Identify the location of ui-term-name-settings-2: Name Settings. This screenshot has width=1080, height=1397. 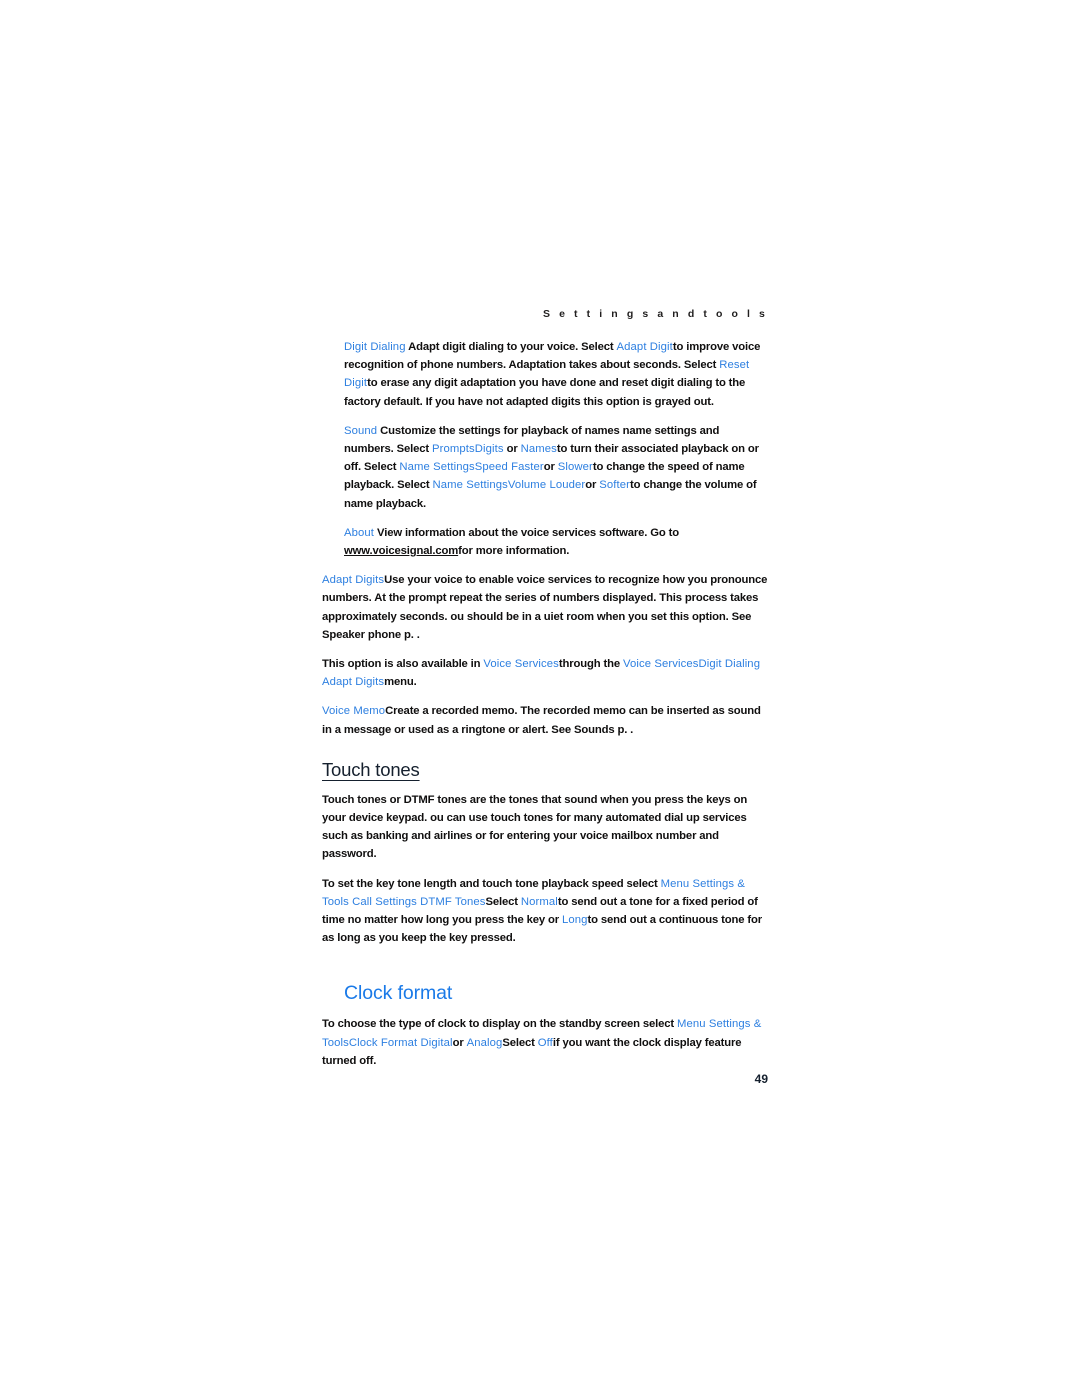
(470, 485).